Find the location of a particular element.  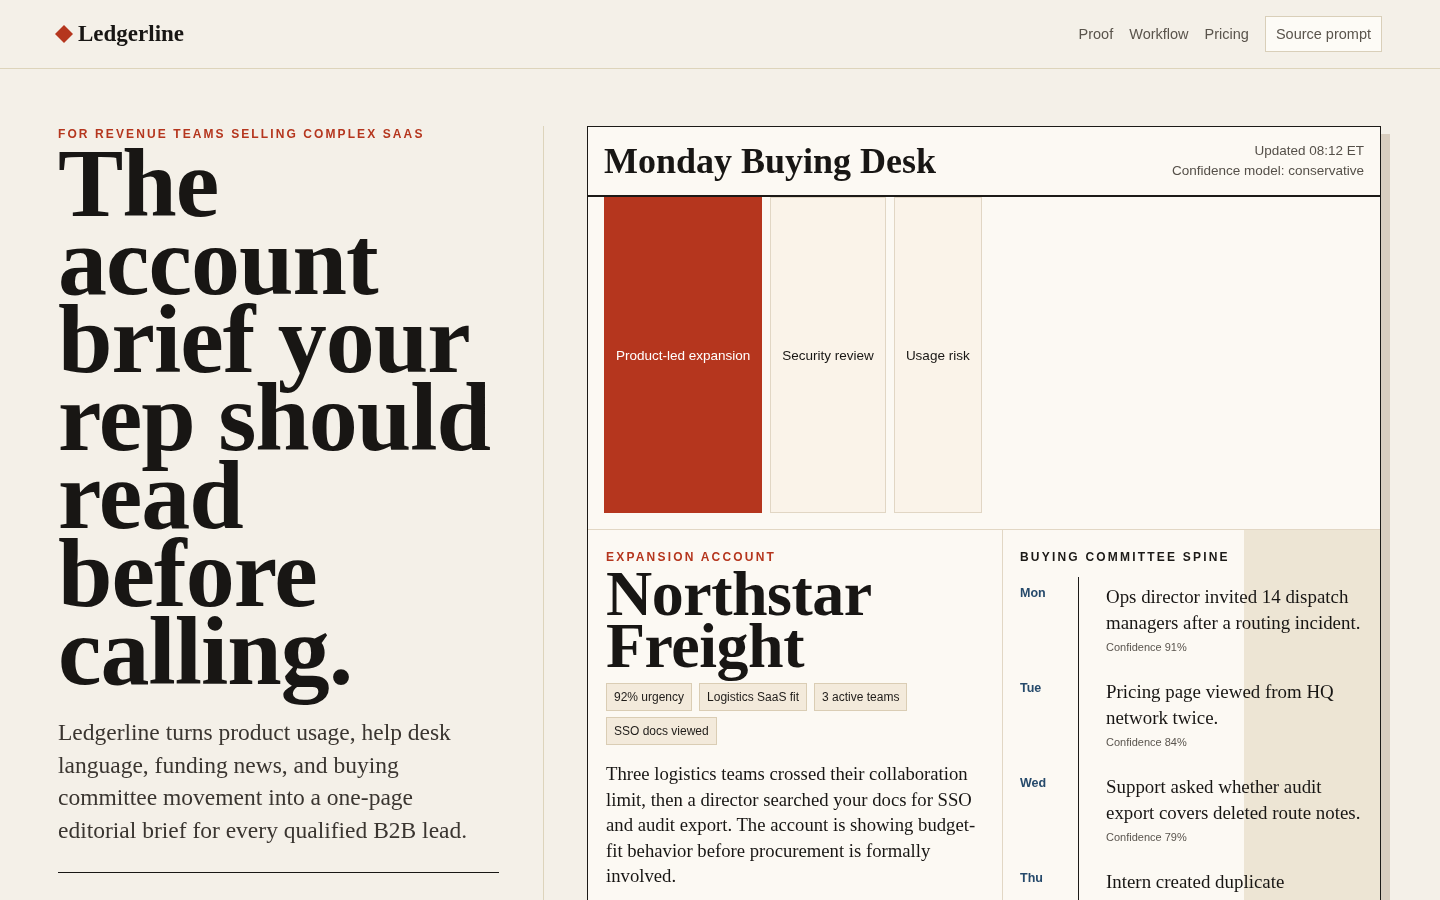

event-text: Support asked whether audit export covers deleted route notes. is located at coordinates (1234, 800).